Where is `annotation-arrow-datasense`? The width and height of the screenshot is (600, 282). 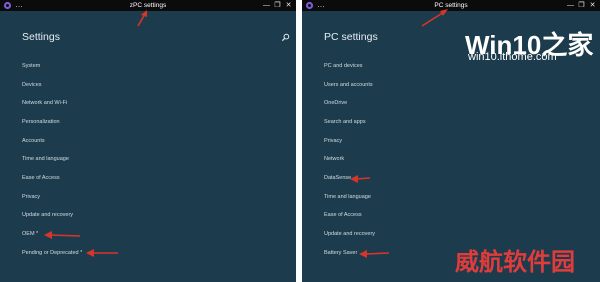 annotation-arrow-datasense is located at coordinates (360, 179).